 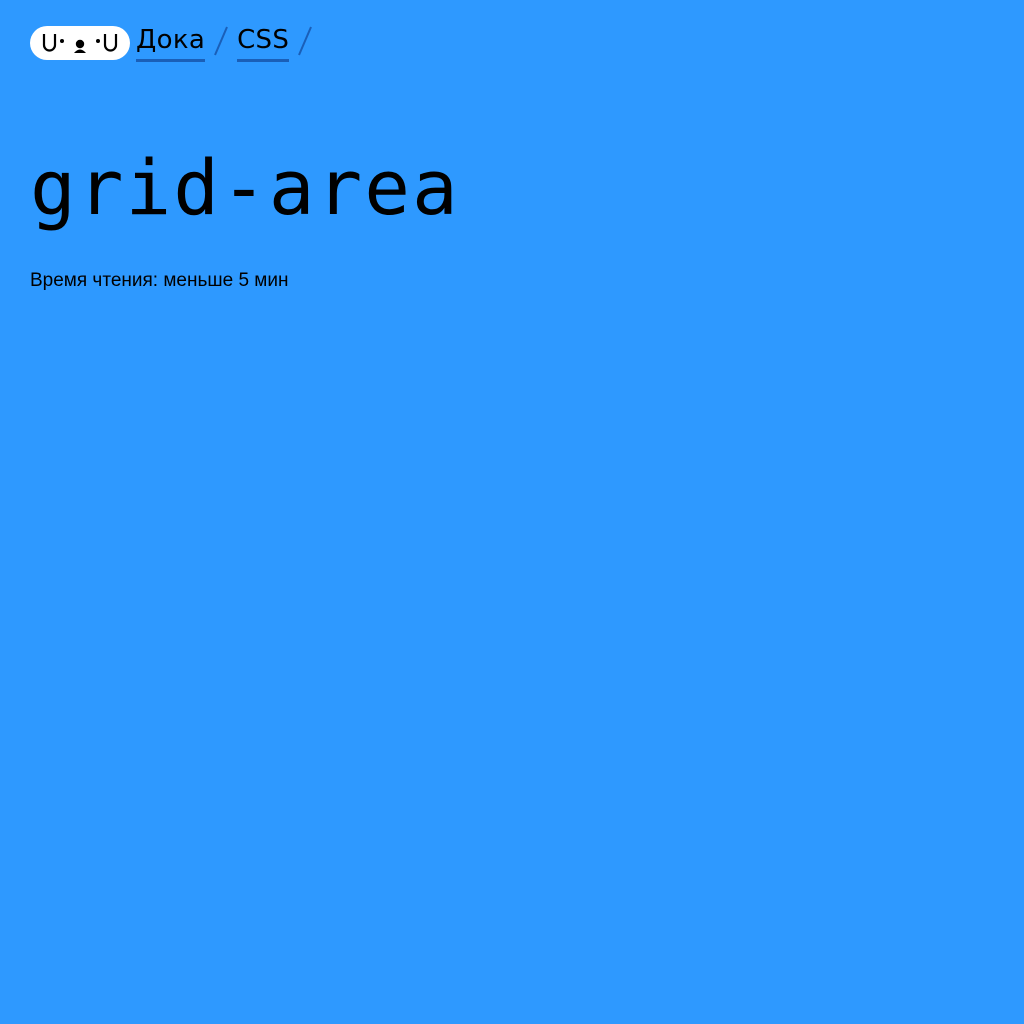 What do you see at coordinates (263, 42) in the screenshot?
I see `breadcrumb-css-link: CSS` at bounding box center [263, 42].